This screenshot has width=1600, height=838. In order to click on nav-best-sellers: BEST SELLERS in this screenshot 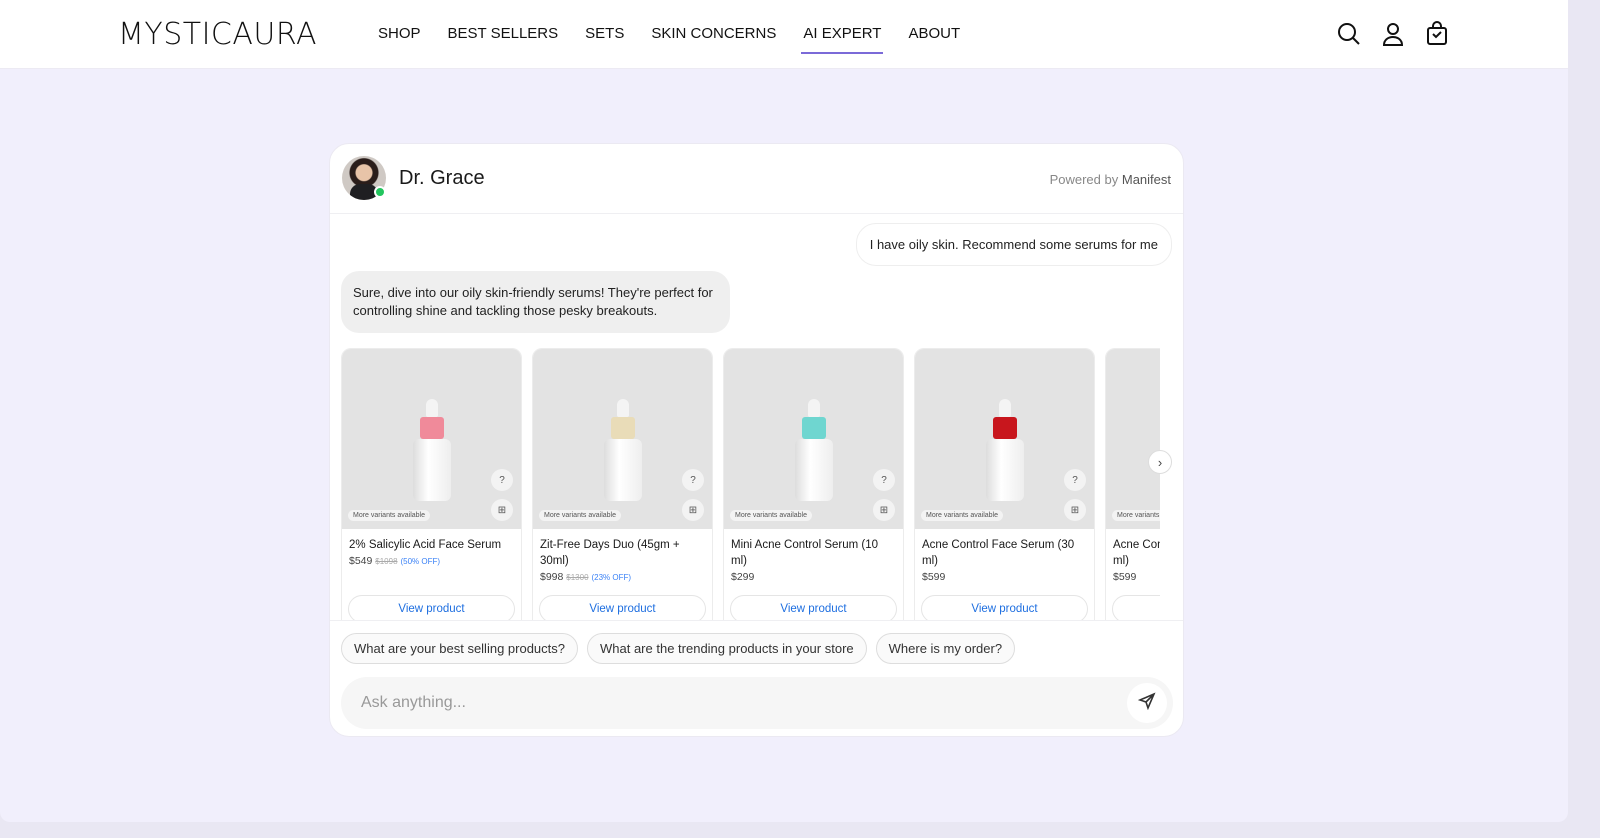, I will do `click(503, 38)`.